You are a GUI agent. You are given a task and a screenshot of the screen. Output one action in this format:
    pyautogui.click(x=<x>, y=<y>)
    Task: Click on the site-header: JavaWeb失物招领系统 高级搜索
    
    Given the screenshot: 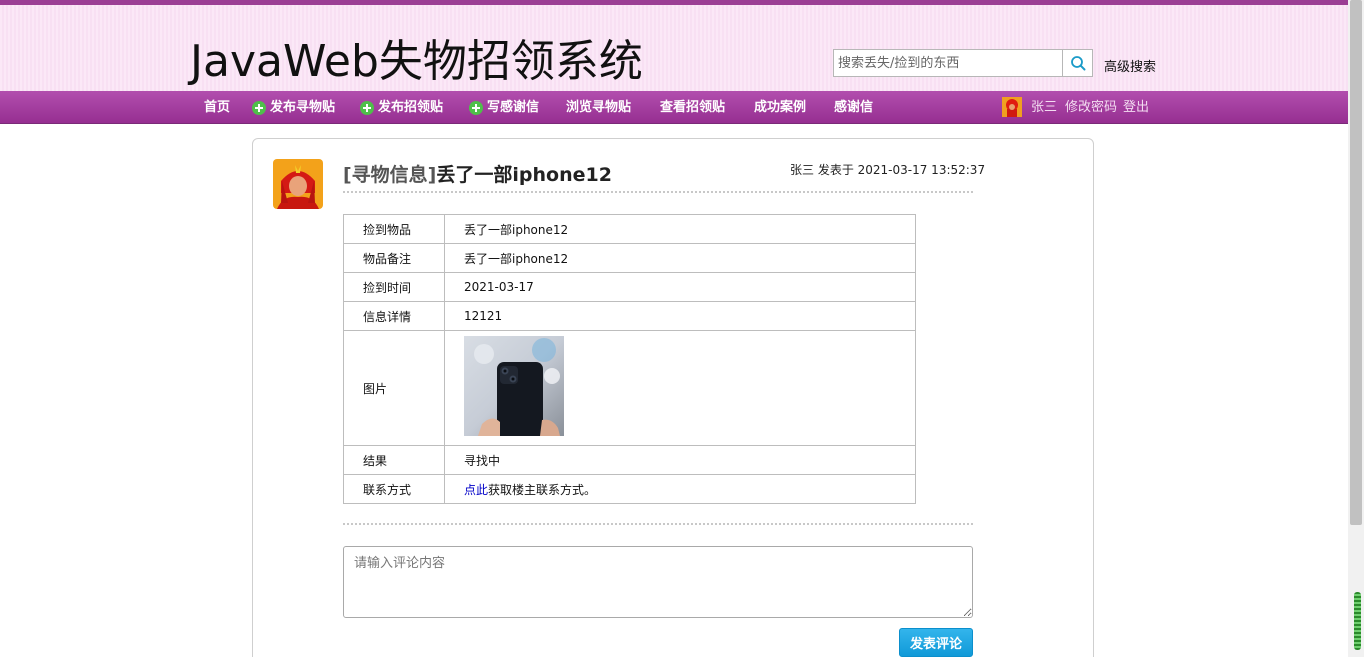 What is the action you would take?
    pyautogui.click(x=674, y=45)
    